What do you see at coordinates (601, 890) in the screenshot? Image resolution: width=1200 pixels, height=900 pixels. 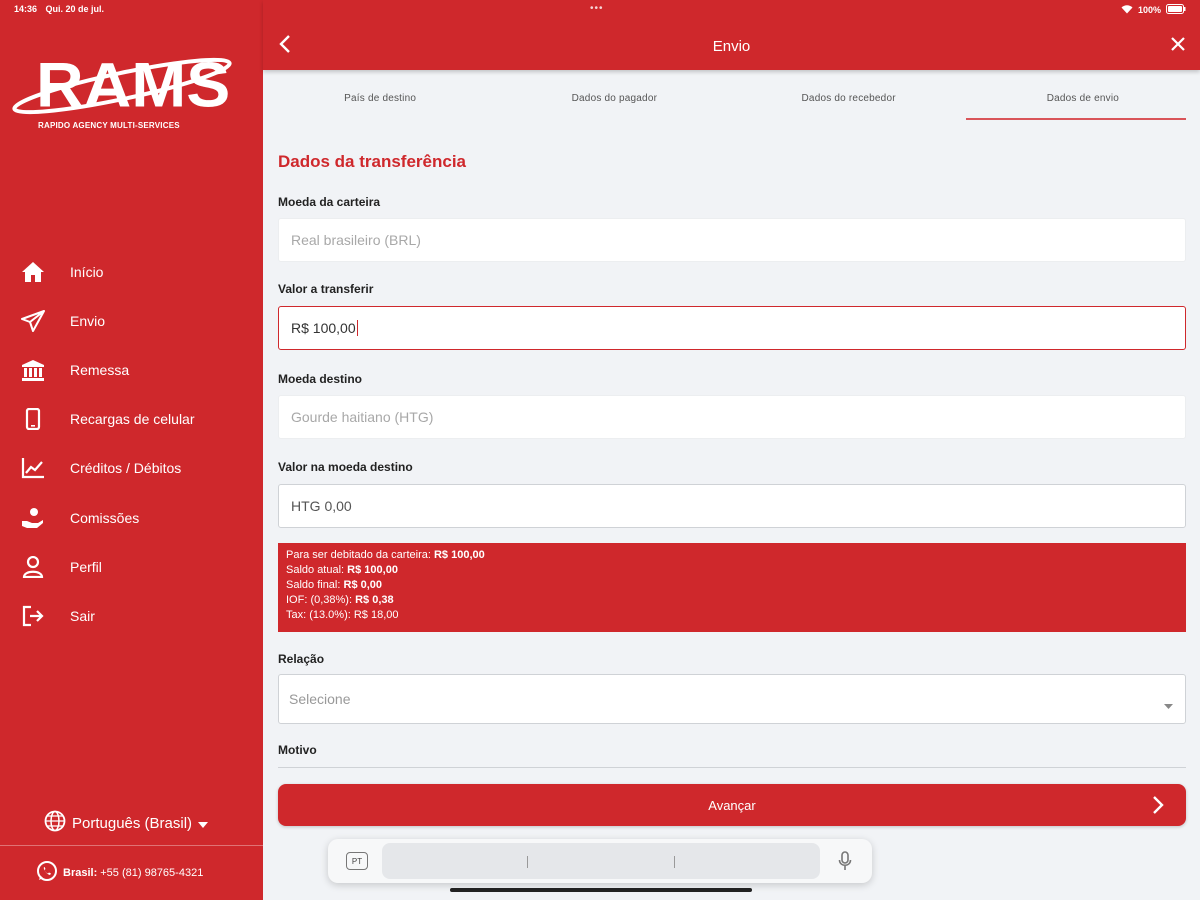 I see `home-indicator` at bounding box center [601, 890].